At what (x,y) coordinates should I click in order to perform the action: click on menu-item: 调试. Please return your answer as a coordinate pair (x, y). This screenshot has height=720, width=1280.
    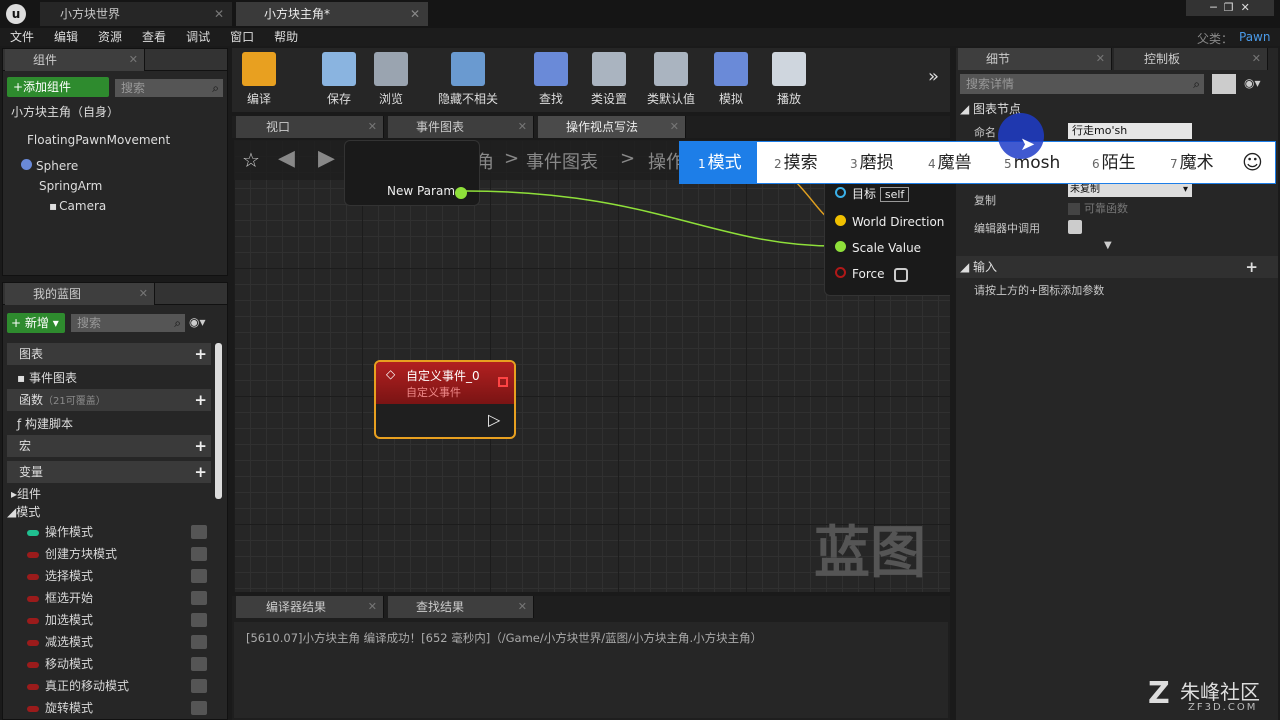
    Looking at the image, I should click on (198, 37).